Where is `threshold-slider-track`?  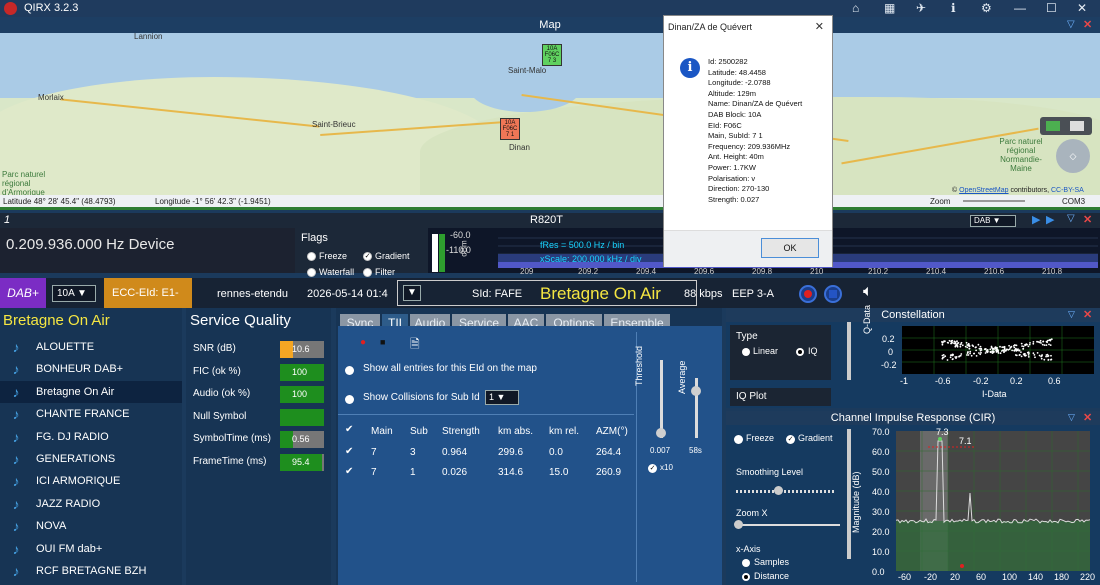
threshold-slider-track is located at coordinates (661, 399).